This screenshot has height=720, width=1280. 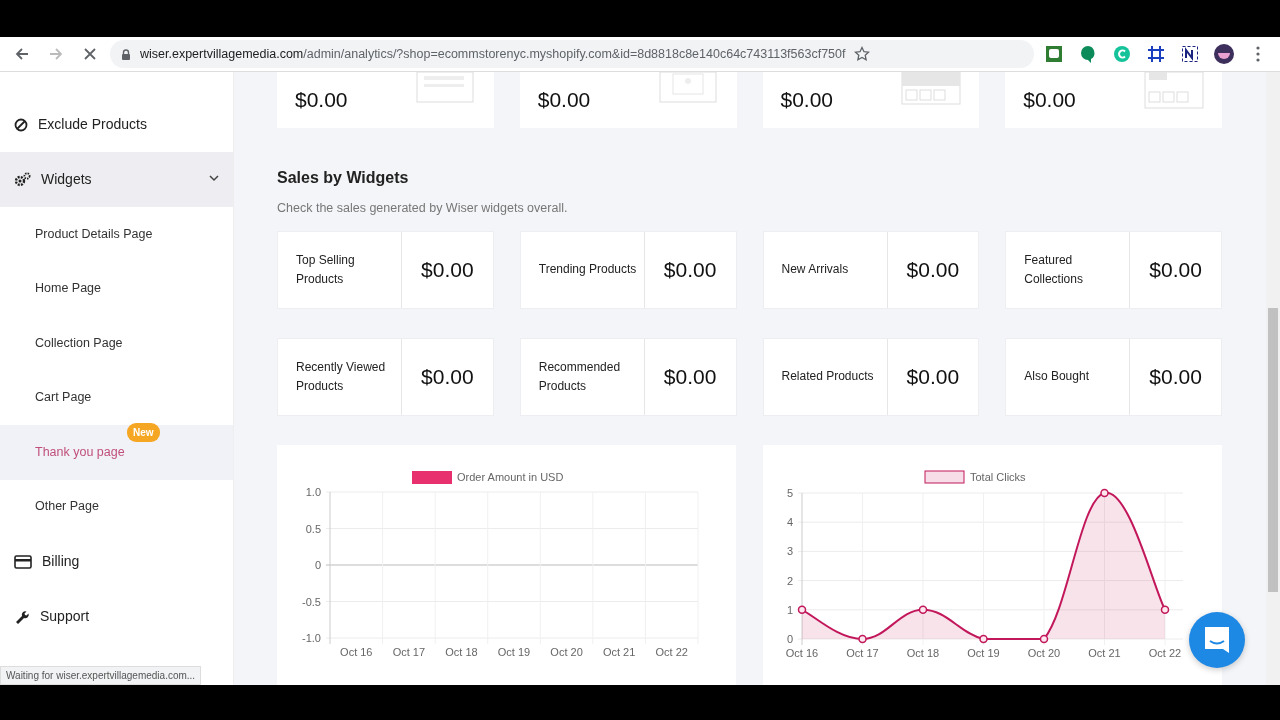 I want to click on widget-label: Recently Viewed Products, so click(x=340, y=376).